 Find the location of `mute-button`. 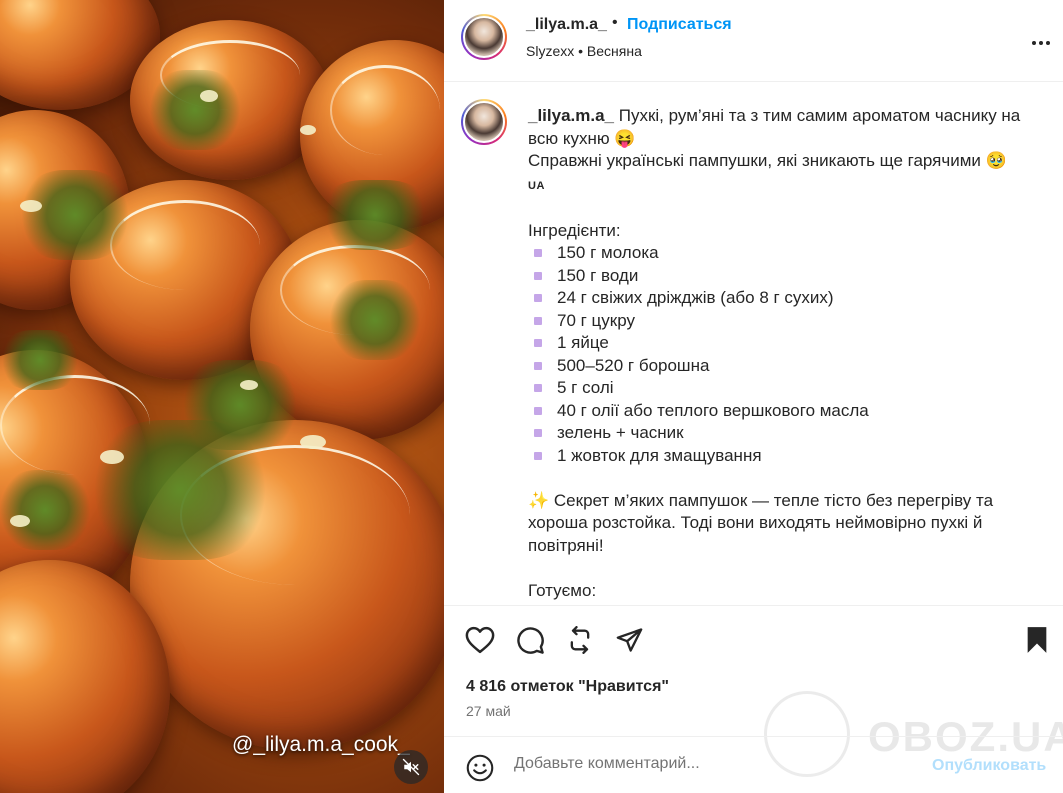

mute-button is located at coordinates (411, 767).